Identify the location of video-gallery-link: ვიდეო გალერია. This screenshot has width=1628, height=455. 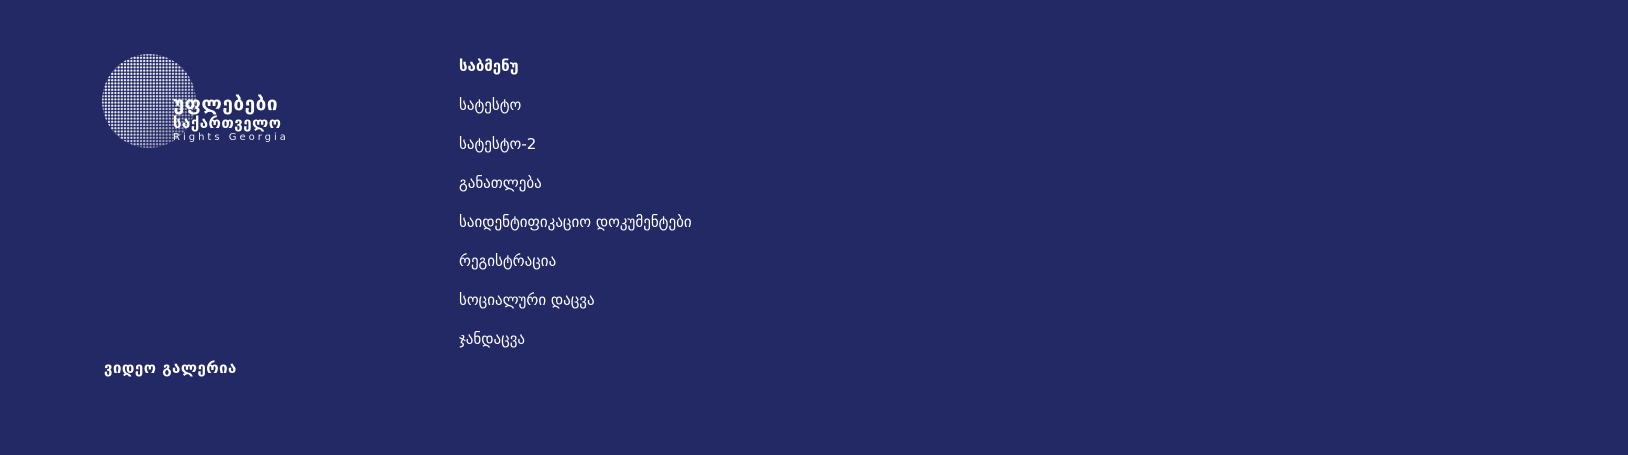
(170, 368).